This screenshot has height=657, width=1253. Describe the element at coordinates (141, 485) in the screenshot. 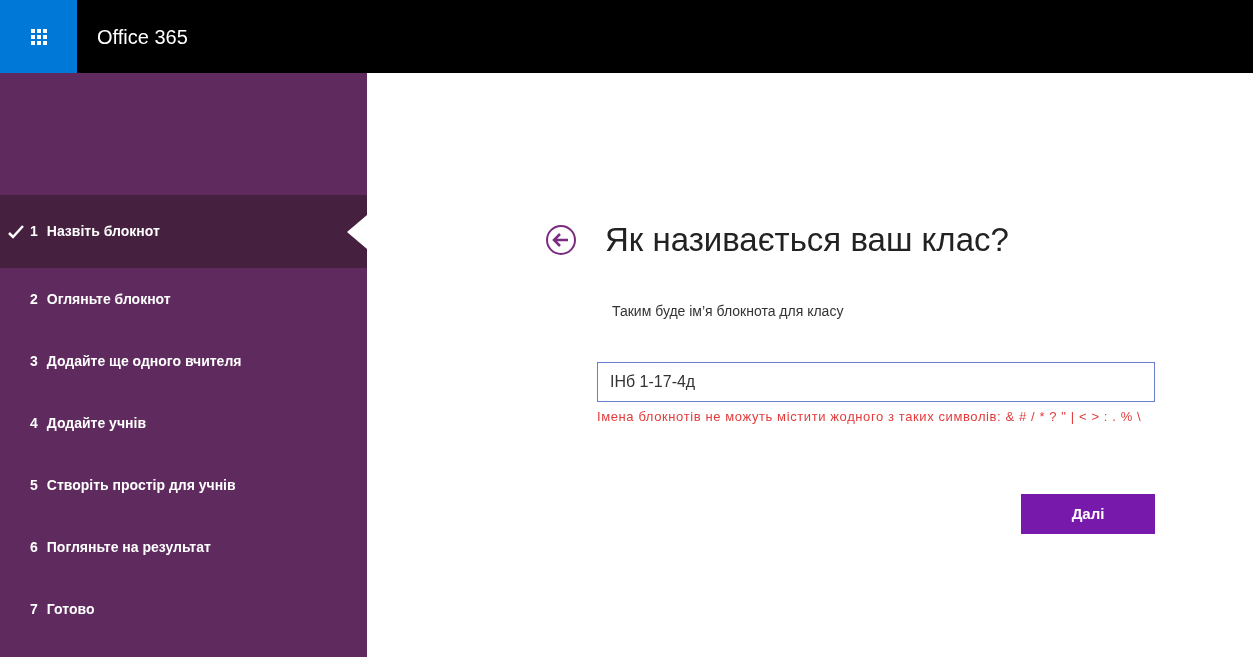

I see `step-label: Створіть простір для учнів` at that location.